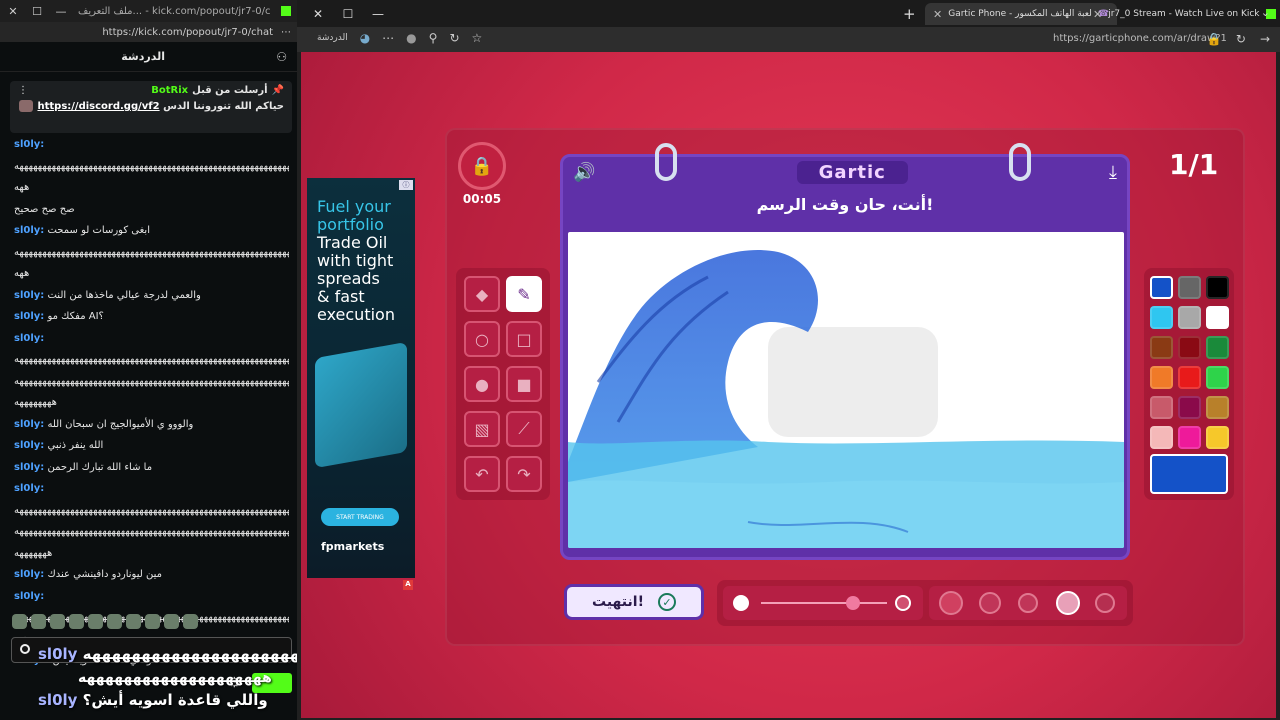 This screenshot has height=720, width=1280. What do you see at coordinates (23, 90) in the screenshot?
I see `pin-options-icon: ⋮` at bounding box center [23, 90].